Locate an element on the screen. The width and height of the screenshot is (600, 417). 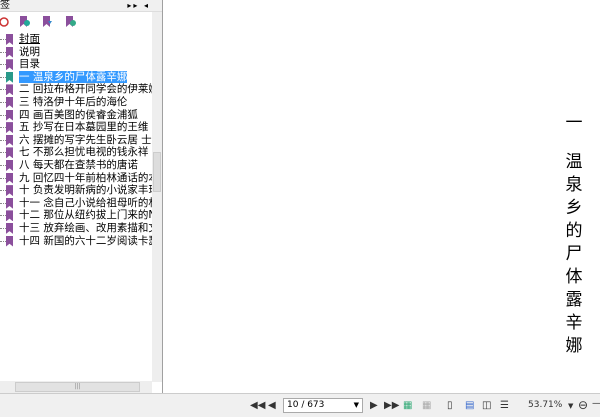
horizontal-scrollbar: ||| is located at coordinates (76, 387).